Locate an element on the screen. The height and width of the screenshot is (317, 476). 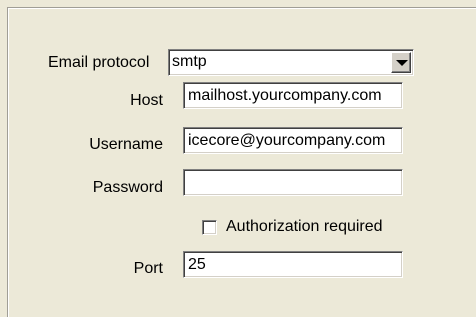
host-input: mailhost.yourcompany.com is located at coordinates (293, 95).